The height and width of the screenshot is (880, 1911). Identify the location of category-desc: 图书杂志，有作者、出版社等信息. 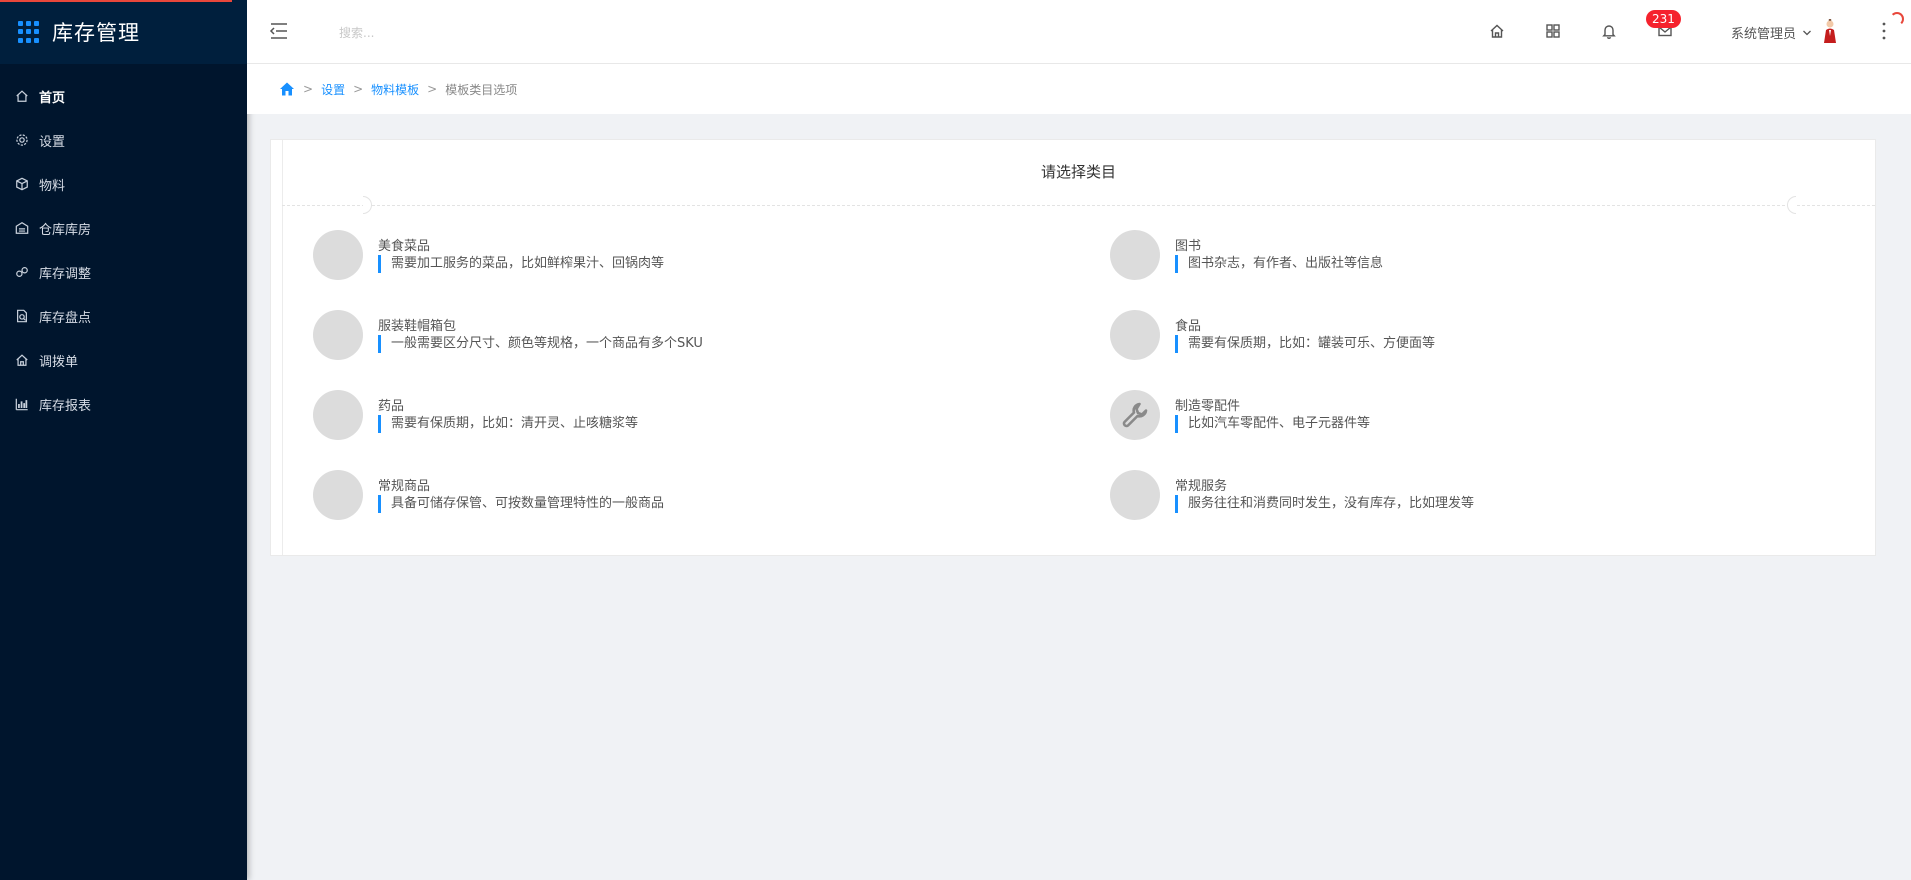
(1279, 264).